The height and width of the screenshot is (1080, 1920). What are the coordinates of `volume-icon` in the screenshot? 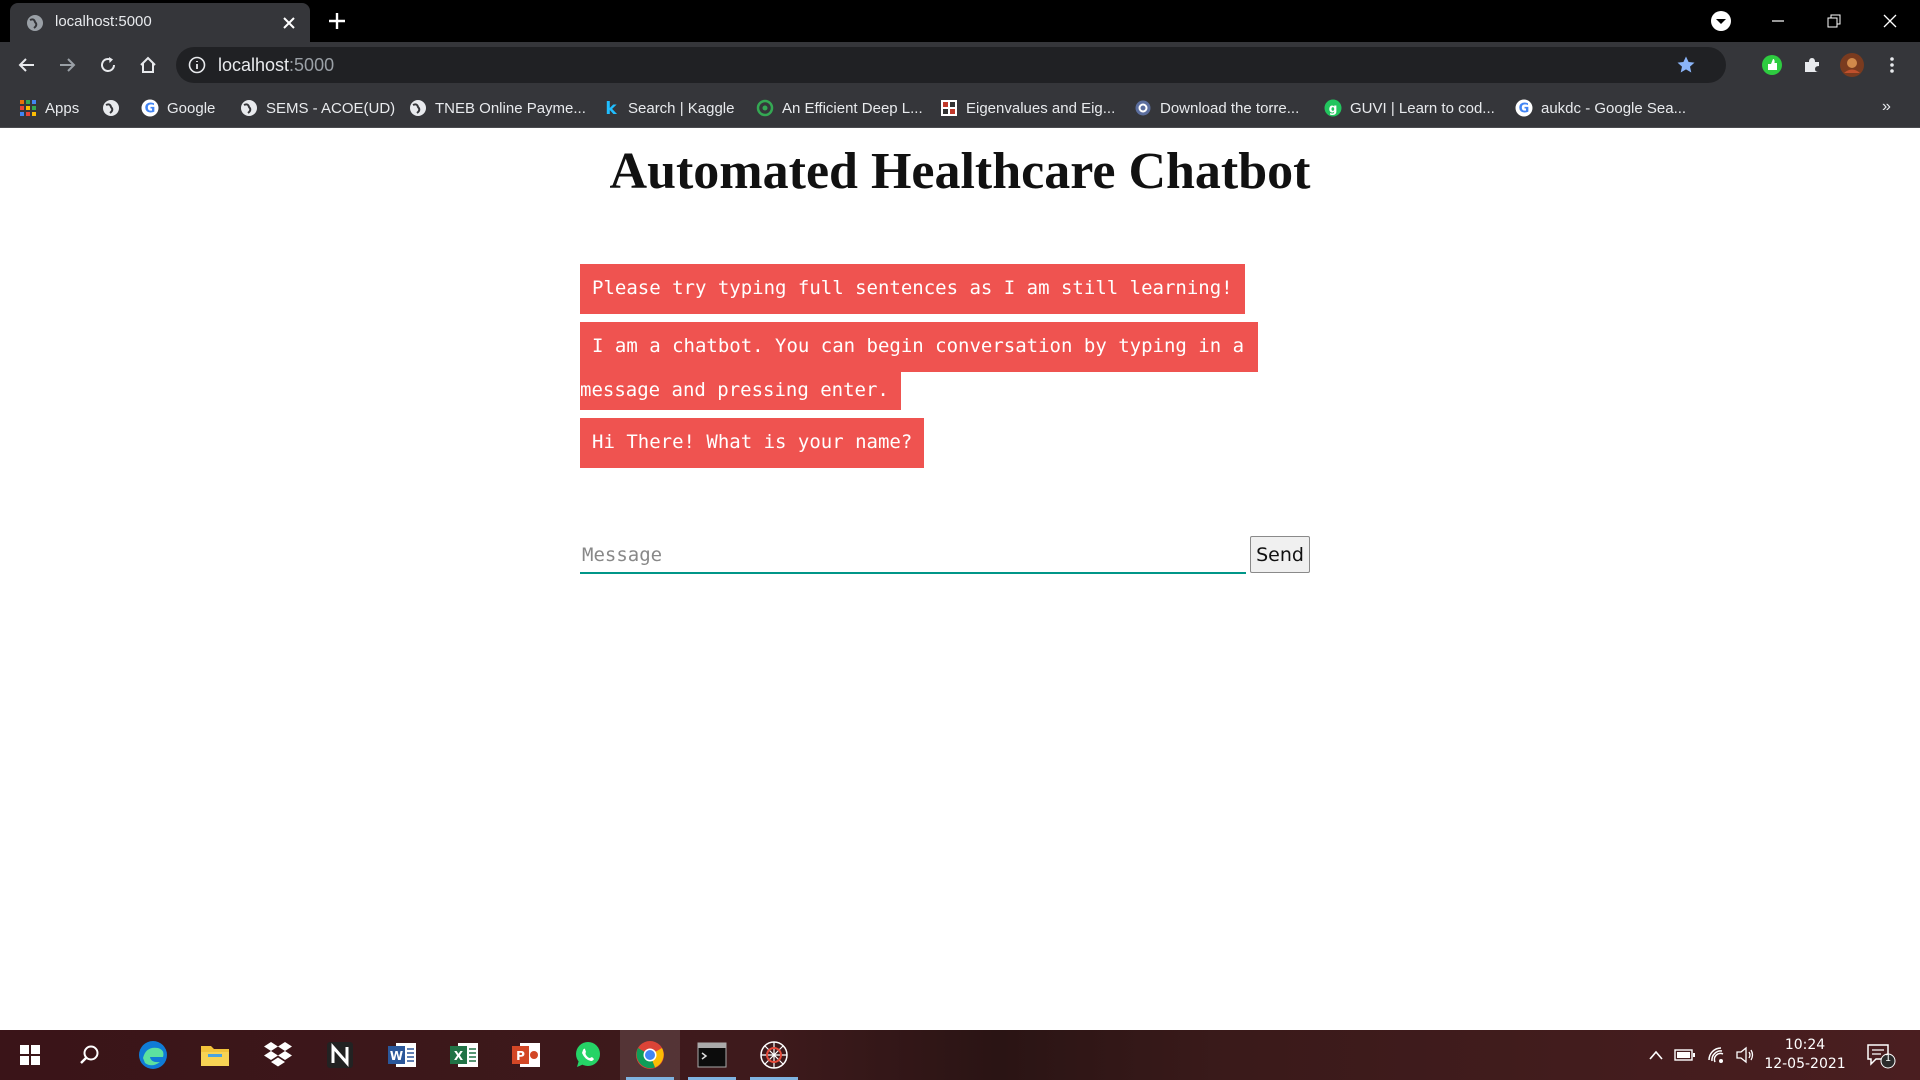 It's located at (1745, 1055).